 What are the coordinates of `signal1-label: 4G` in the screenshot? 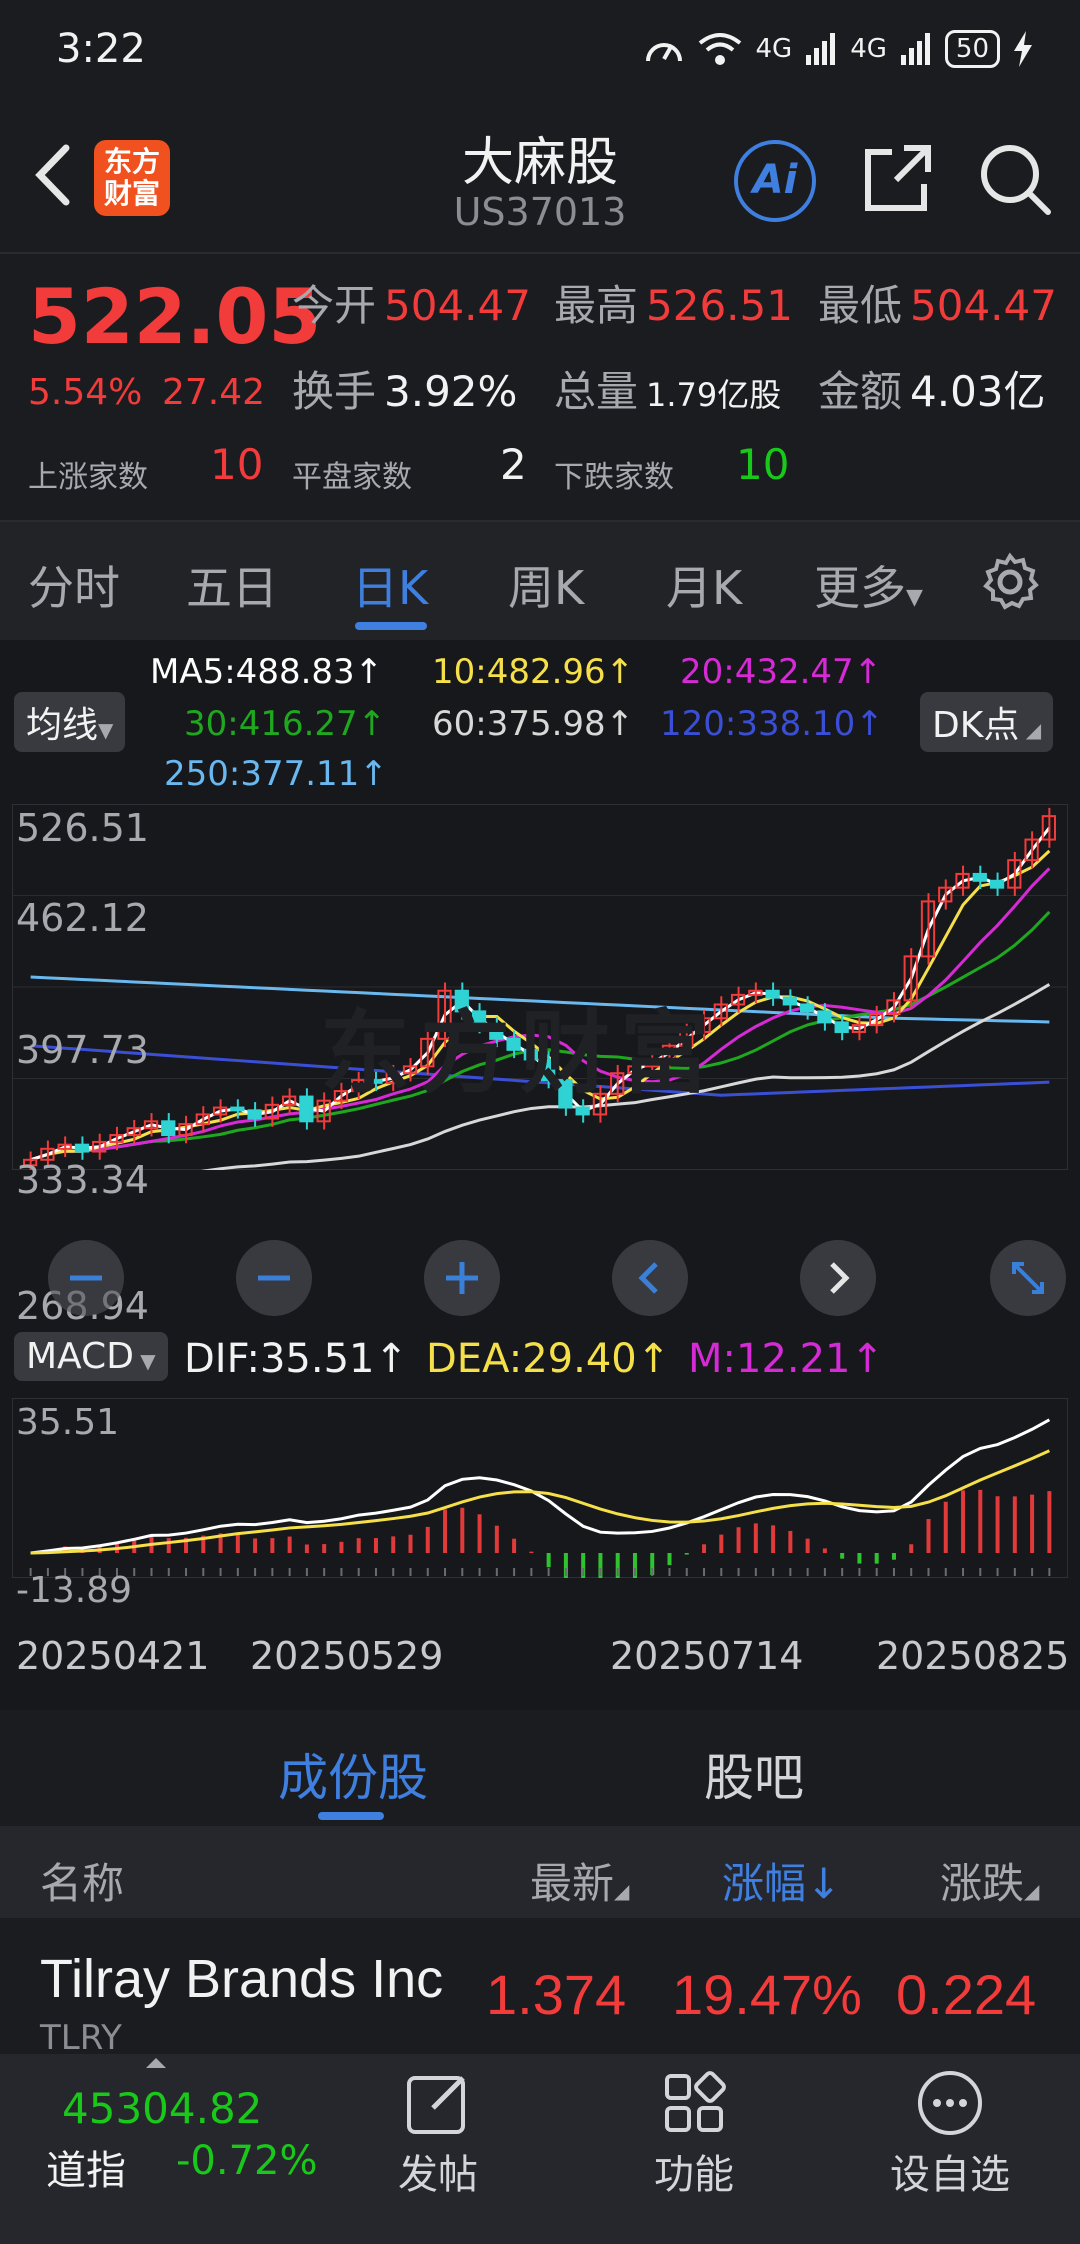 It's located at (774, 49).